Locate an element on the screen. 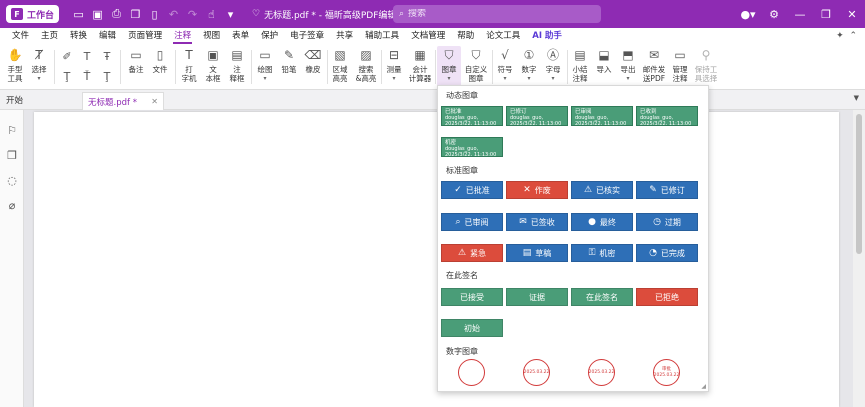  minimize-button: — is located at coordinates (800, 14).